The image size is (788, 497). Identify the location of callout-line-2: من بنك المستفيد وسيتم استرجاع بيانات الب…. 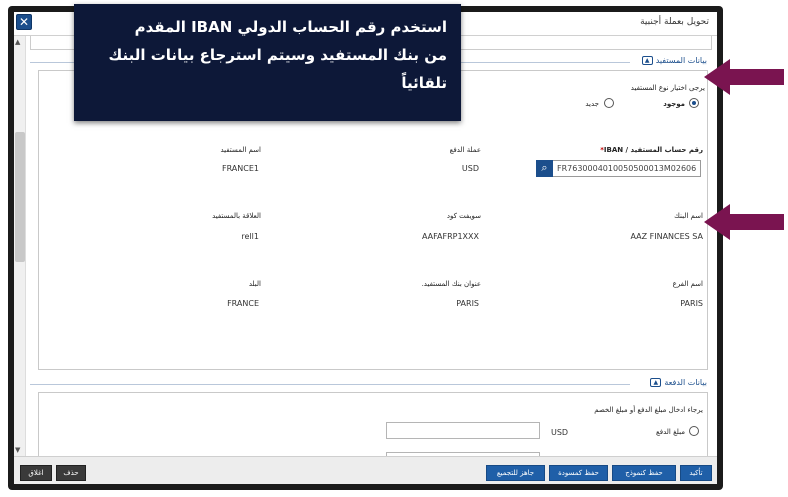
(277, 69).